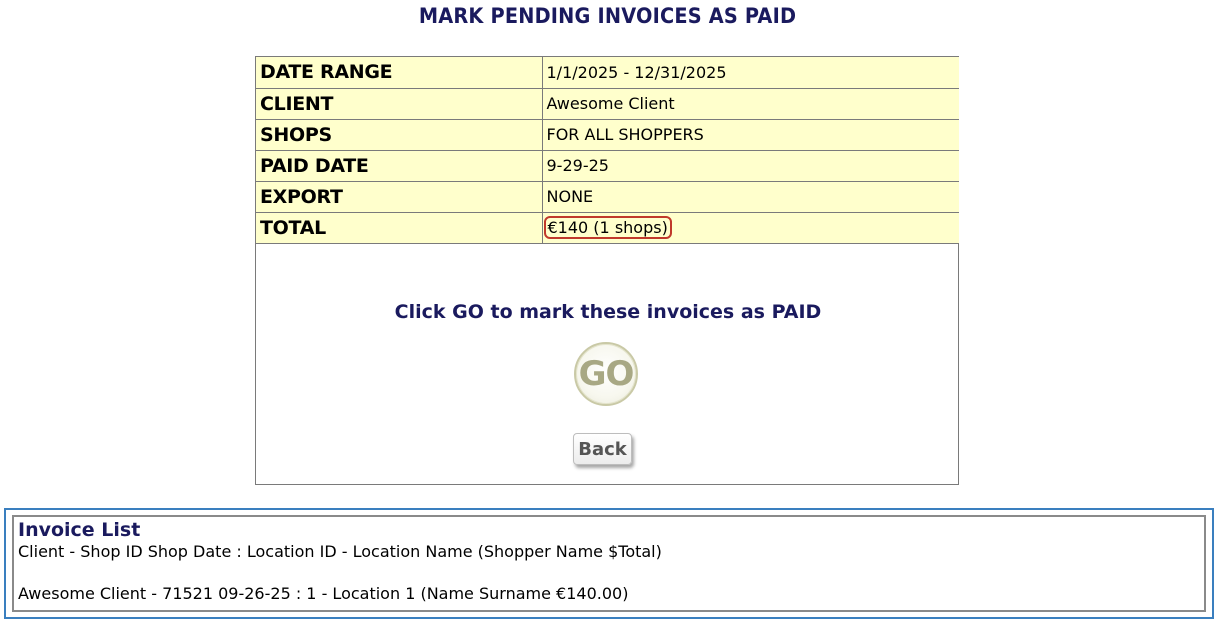 The image size is (1215, 624). I want to click on invoice-list-title: Invoice List, so click(79, 530).